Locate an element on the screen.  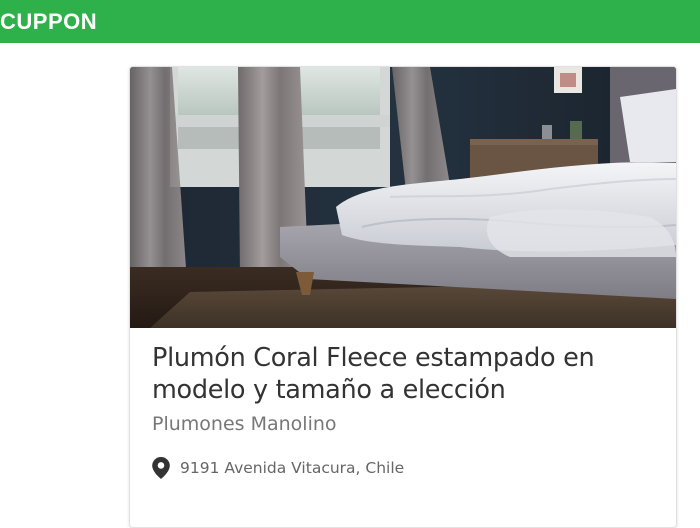
deal-address: 9191 Avenida Vitacura, Chile is located at coordinates (292, 468).